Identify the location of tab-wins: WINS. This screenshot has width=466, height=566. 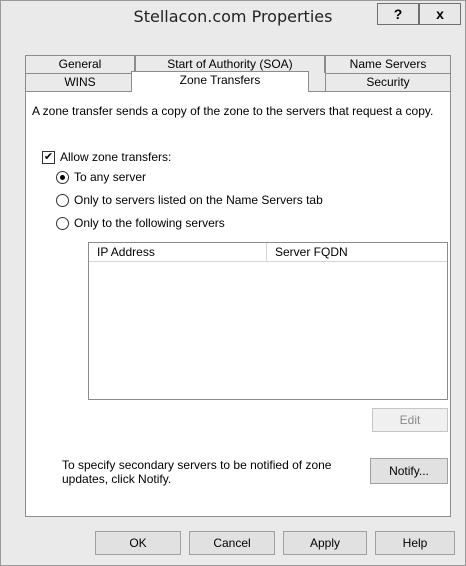
(80, 82).